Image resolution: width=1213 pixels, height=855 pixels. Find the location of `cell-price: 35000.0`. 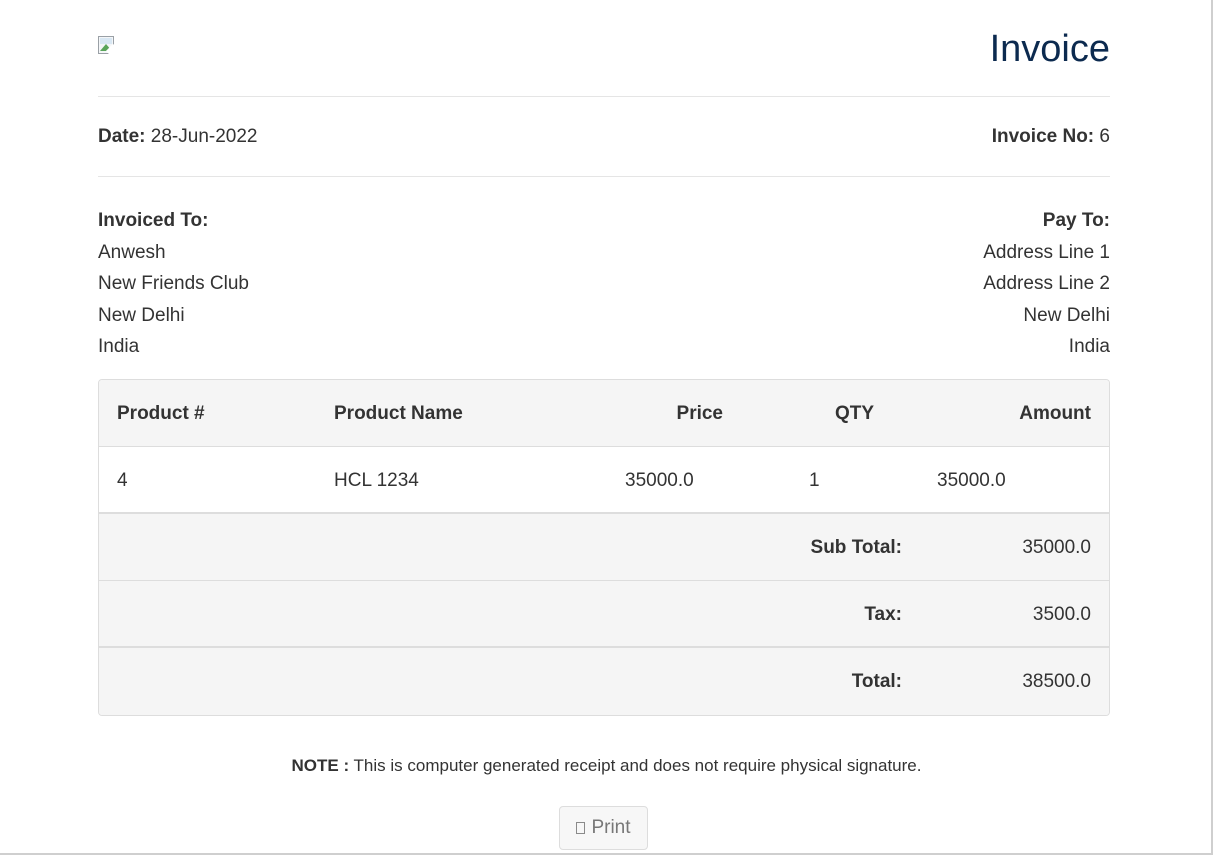

cell-price: 35000.0 is located at coordinates (659, 480).